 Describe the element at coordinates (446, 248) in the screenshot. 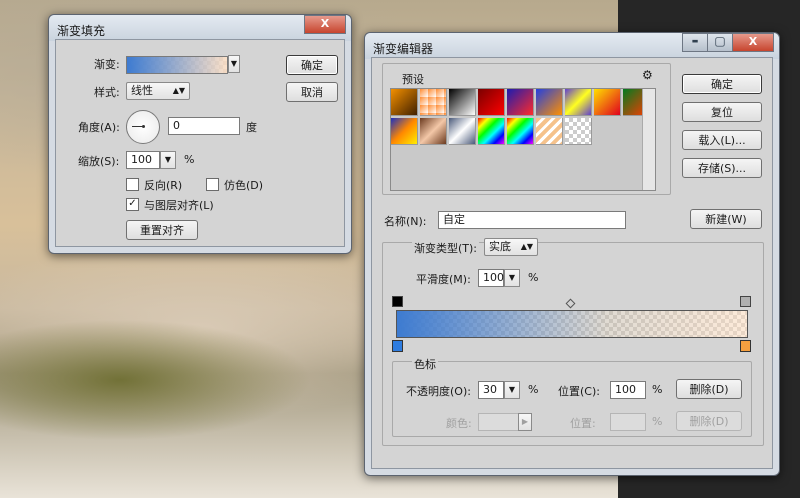

I see `gradient-type-label: 渐变类型(T):` at that location.